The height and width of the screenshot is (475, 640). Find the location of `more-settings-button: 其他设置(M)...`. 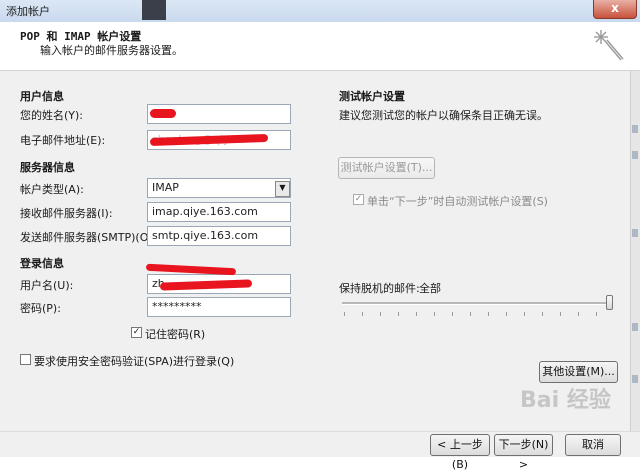

more-settings-button: 其他设置(M)... is located at coordinates (578, 372).